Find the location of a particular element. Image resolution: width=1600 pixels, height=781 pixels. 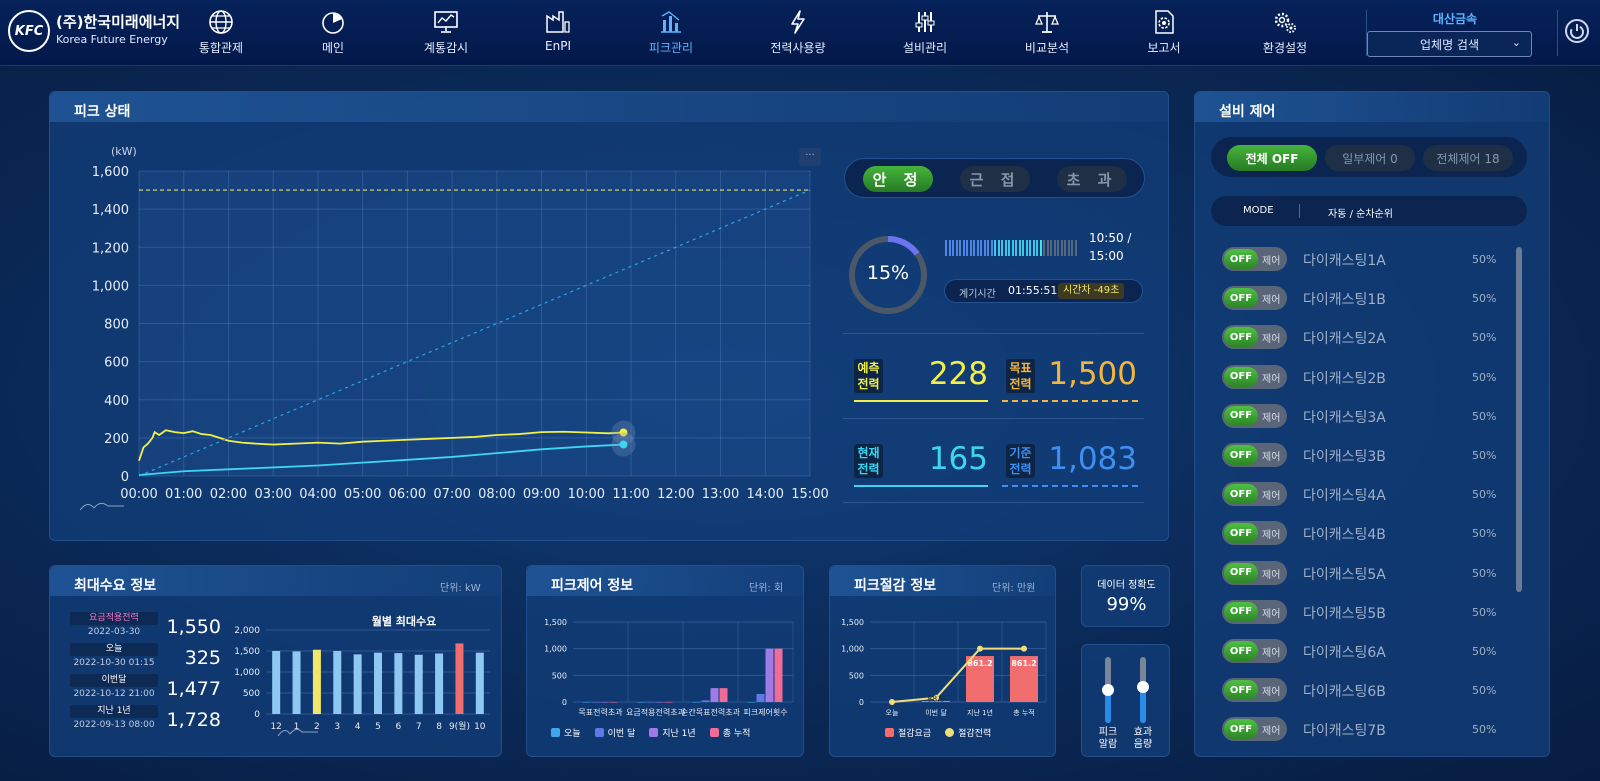

x-tick-label: 요금적용전력초과 is located at coordinates (656, 712).